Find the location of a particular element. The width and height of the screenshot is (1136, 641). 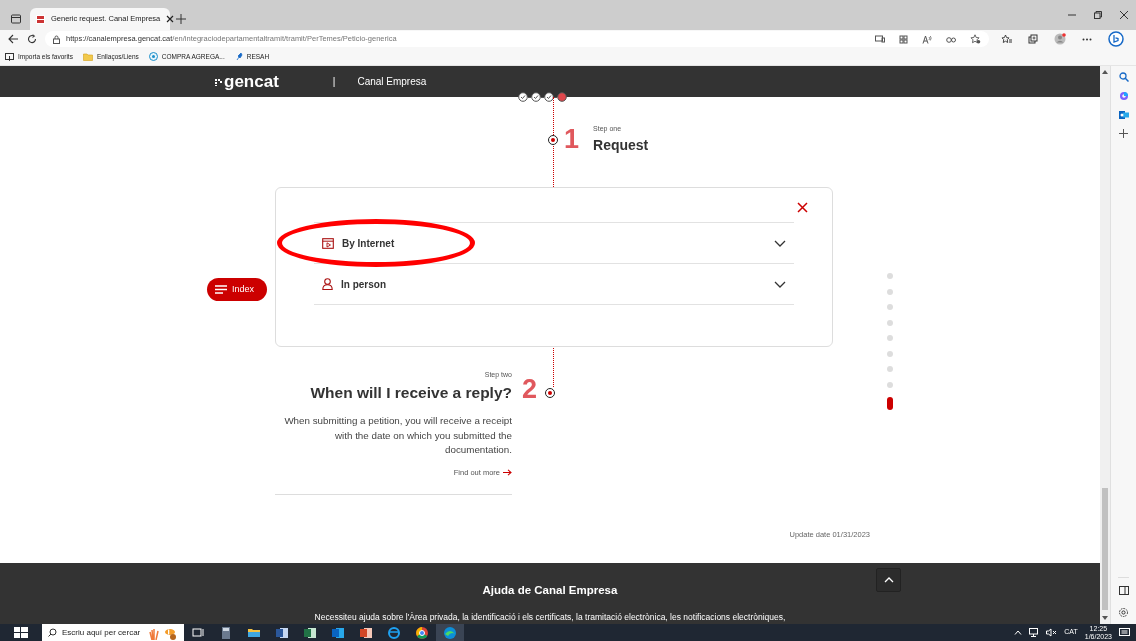

collections-icon is located at coordinates (1033, 39).